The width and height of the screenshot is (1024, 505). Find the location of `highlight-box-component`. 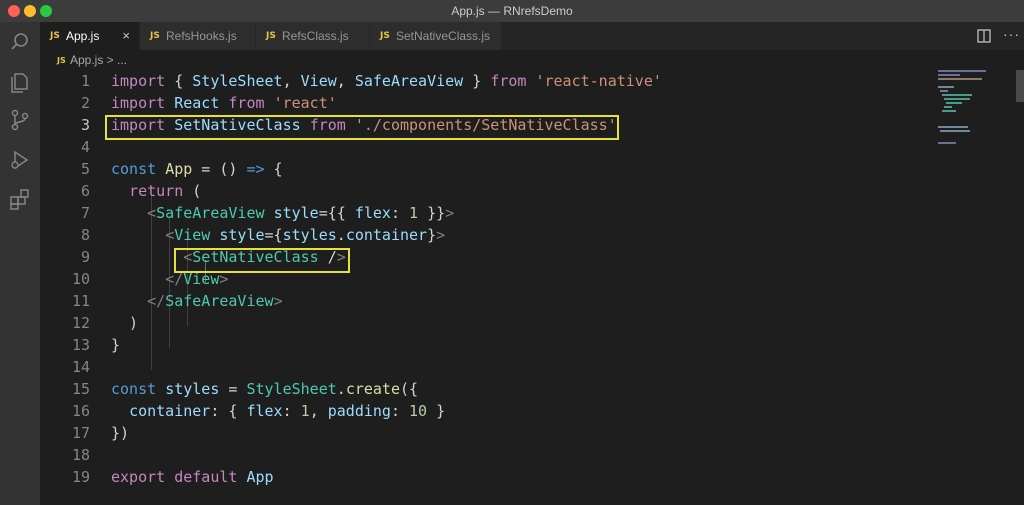

highlight-box-component is located at coordinates (262, 260).